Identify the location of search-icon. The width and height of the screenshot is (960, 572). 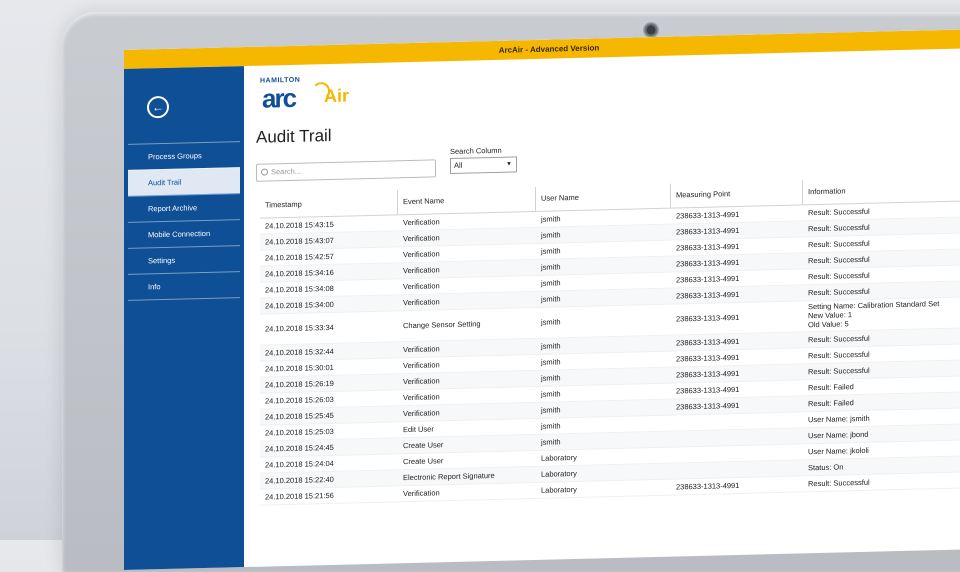
(264, 172).